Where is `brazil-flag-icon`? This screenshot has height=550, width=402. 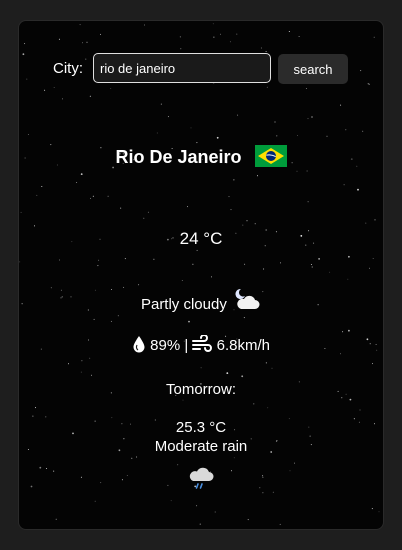
brazil-flag-icon is located at coordinates (270, 158).